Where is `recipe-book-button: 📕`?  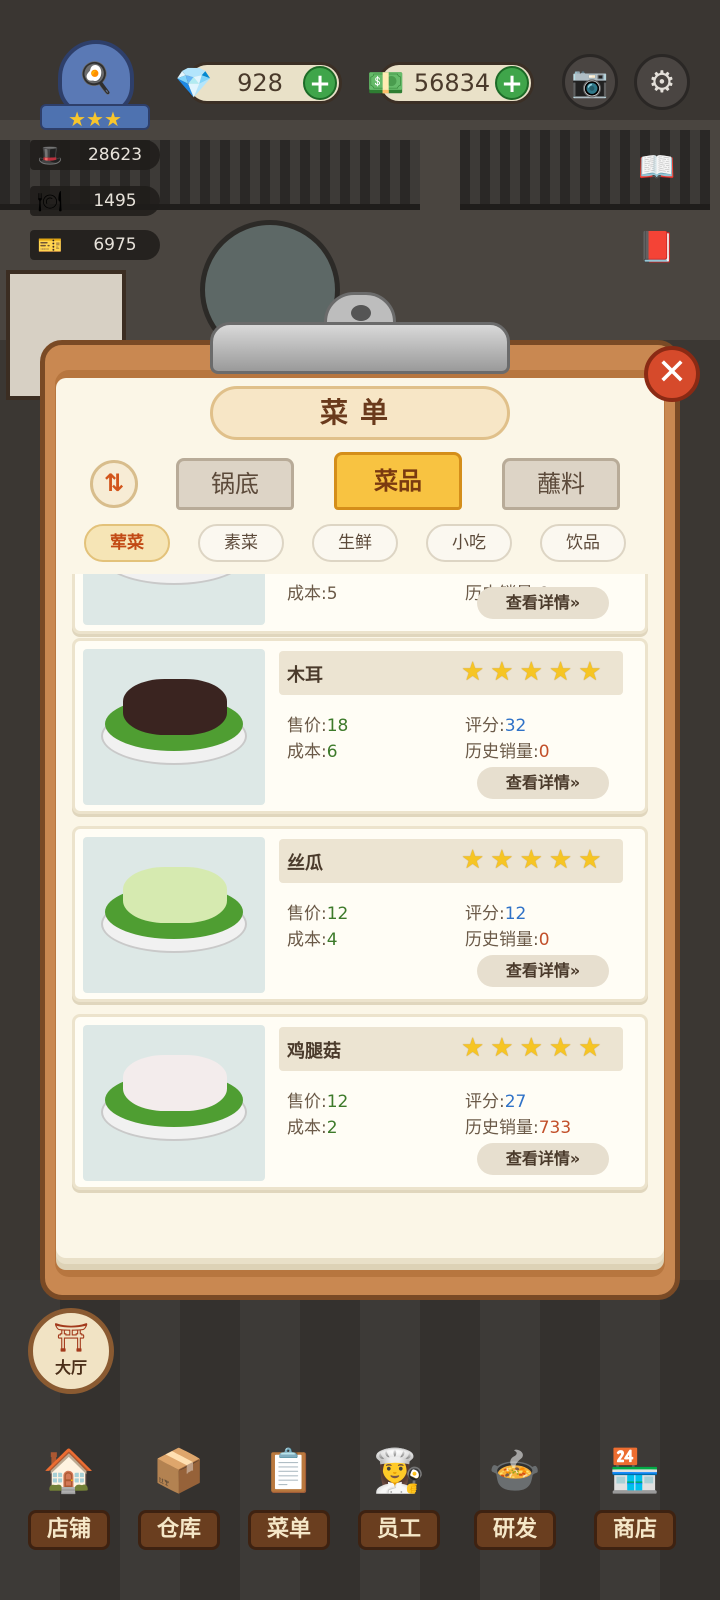 recipe-book-button: 📕 is located at coordinates (657, 247).